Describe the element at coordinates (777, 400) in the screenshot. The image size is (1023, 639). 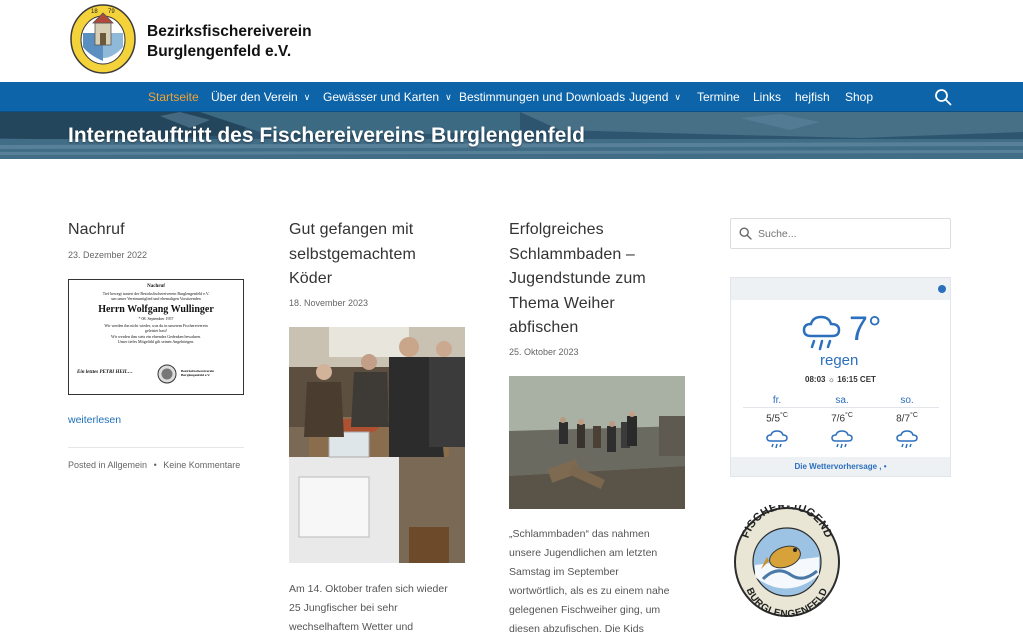
I see `forecast-day: fr.` at that location.